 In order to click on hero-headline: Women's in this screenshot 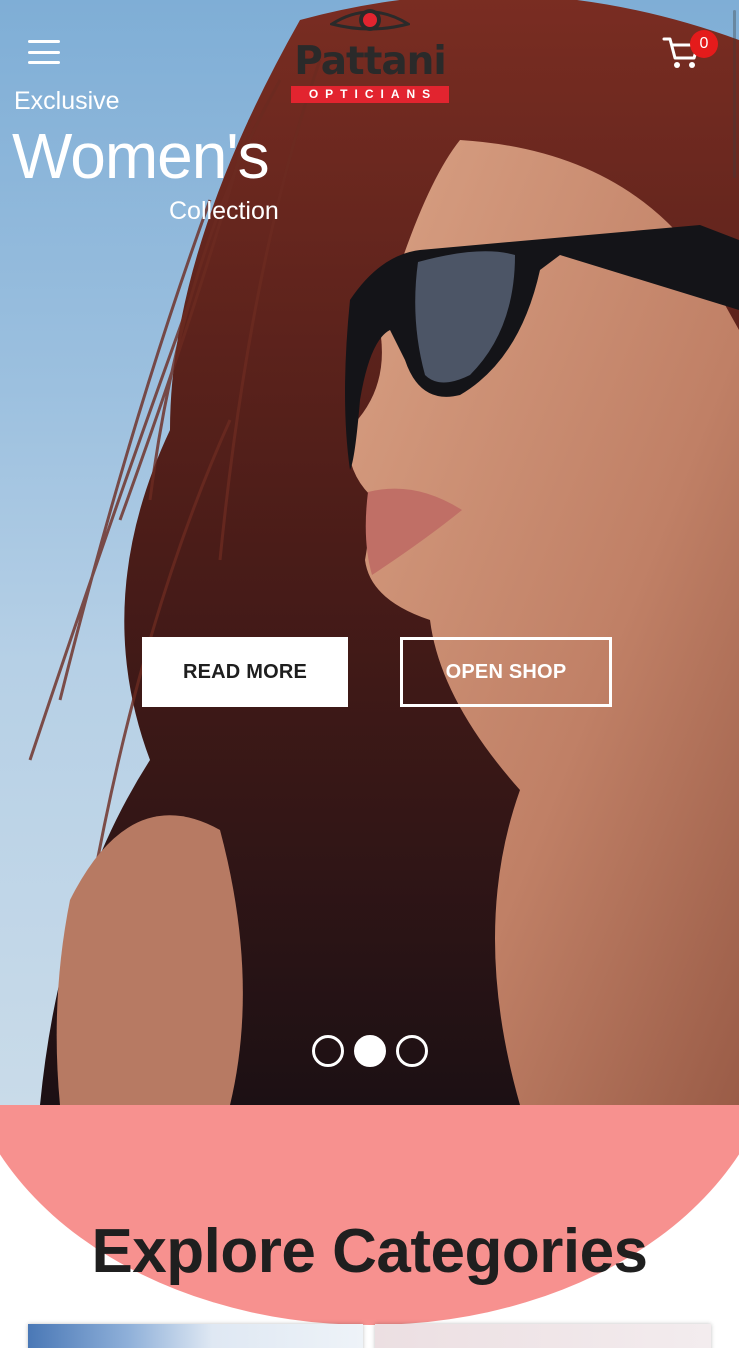, I will do `click(141, 156)`.